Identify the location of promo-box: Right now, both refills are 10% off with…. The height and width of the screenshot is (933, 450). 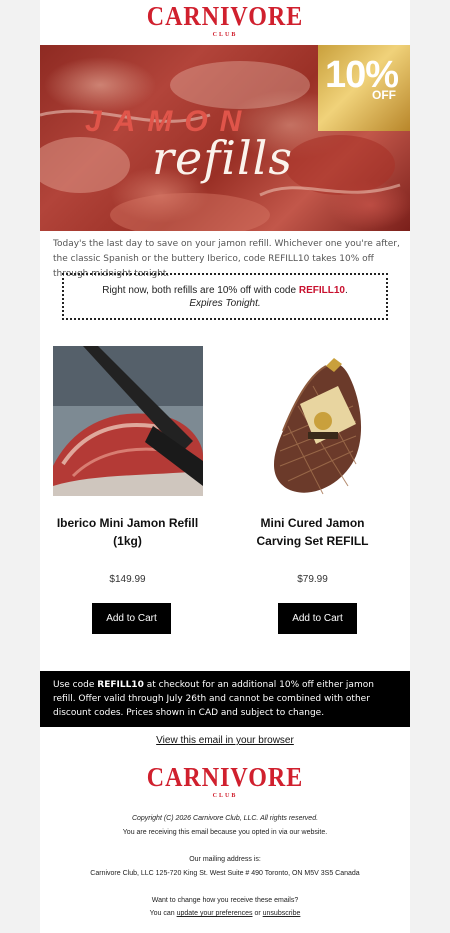
(225, 296).